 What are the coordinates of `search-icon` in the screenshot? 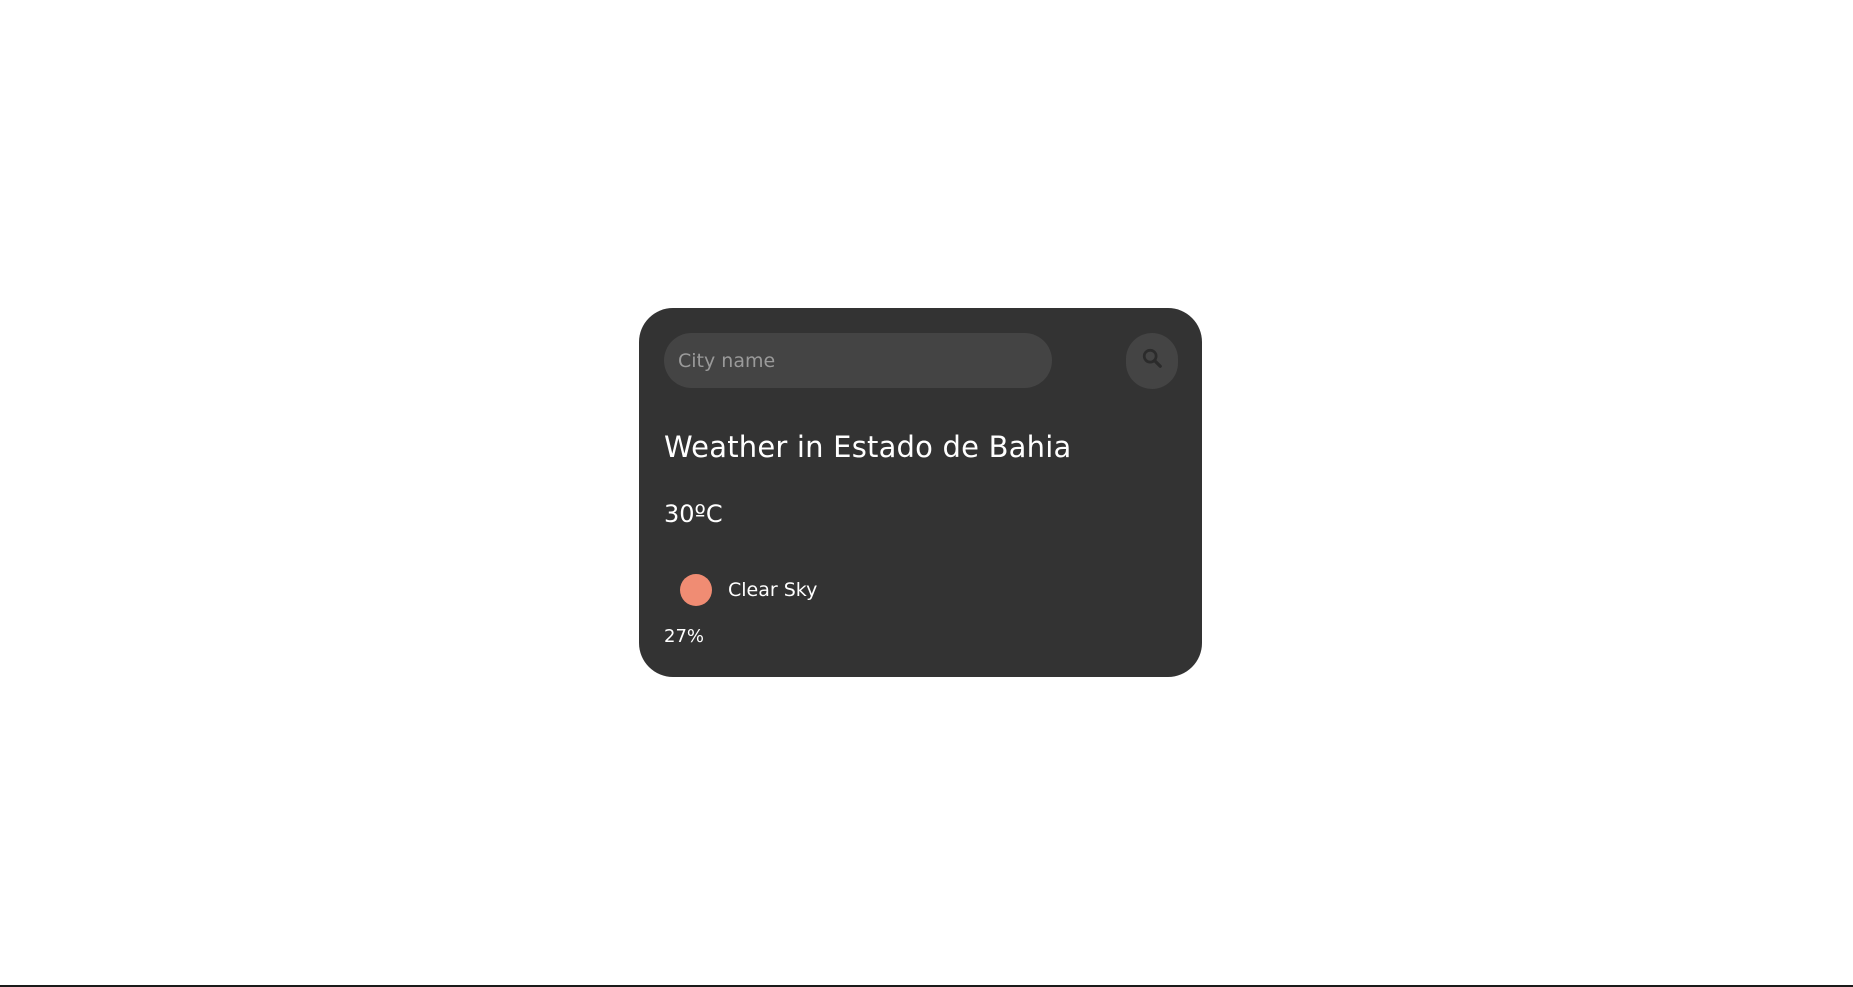 It's located at (1152, 358).